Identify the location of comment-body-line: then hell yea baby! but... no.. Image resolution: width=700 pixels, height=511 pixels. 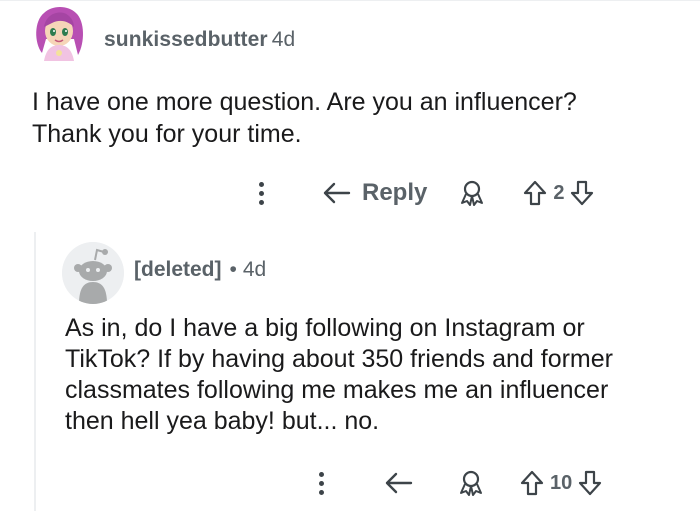
(222, 421).